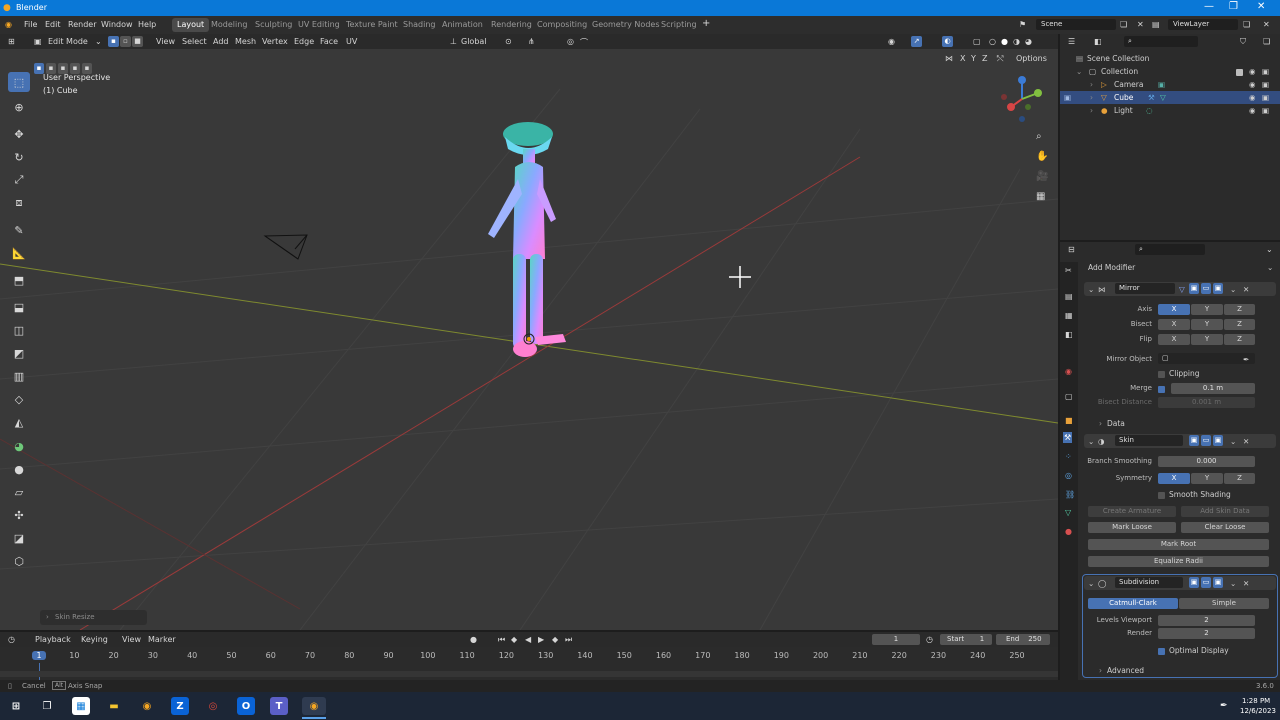 The height and width of the screenshot is (720, 1280). Describe the element at coordinates (1225, 511) in the screenshot. I see `add-skin-data-button: Add Skin Data` at that location.